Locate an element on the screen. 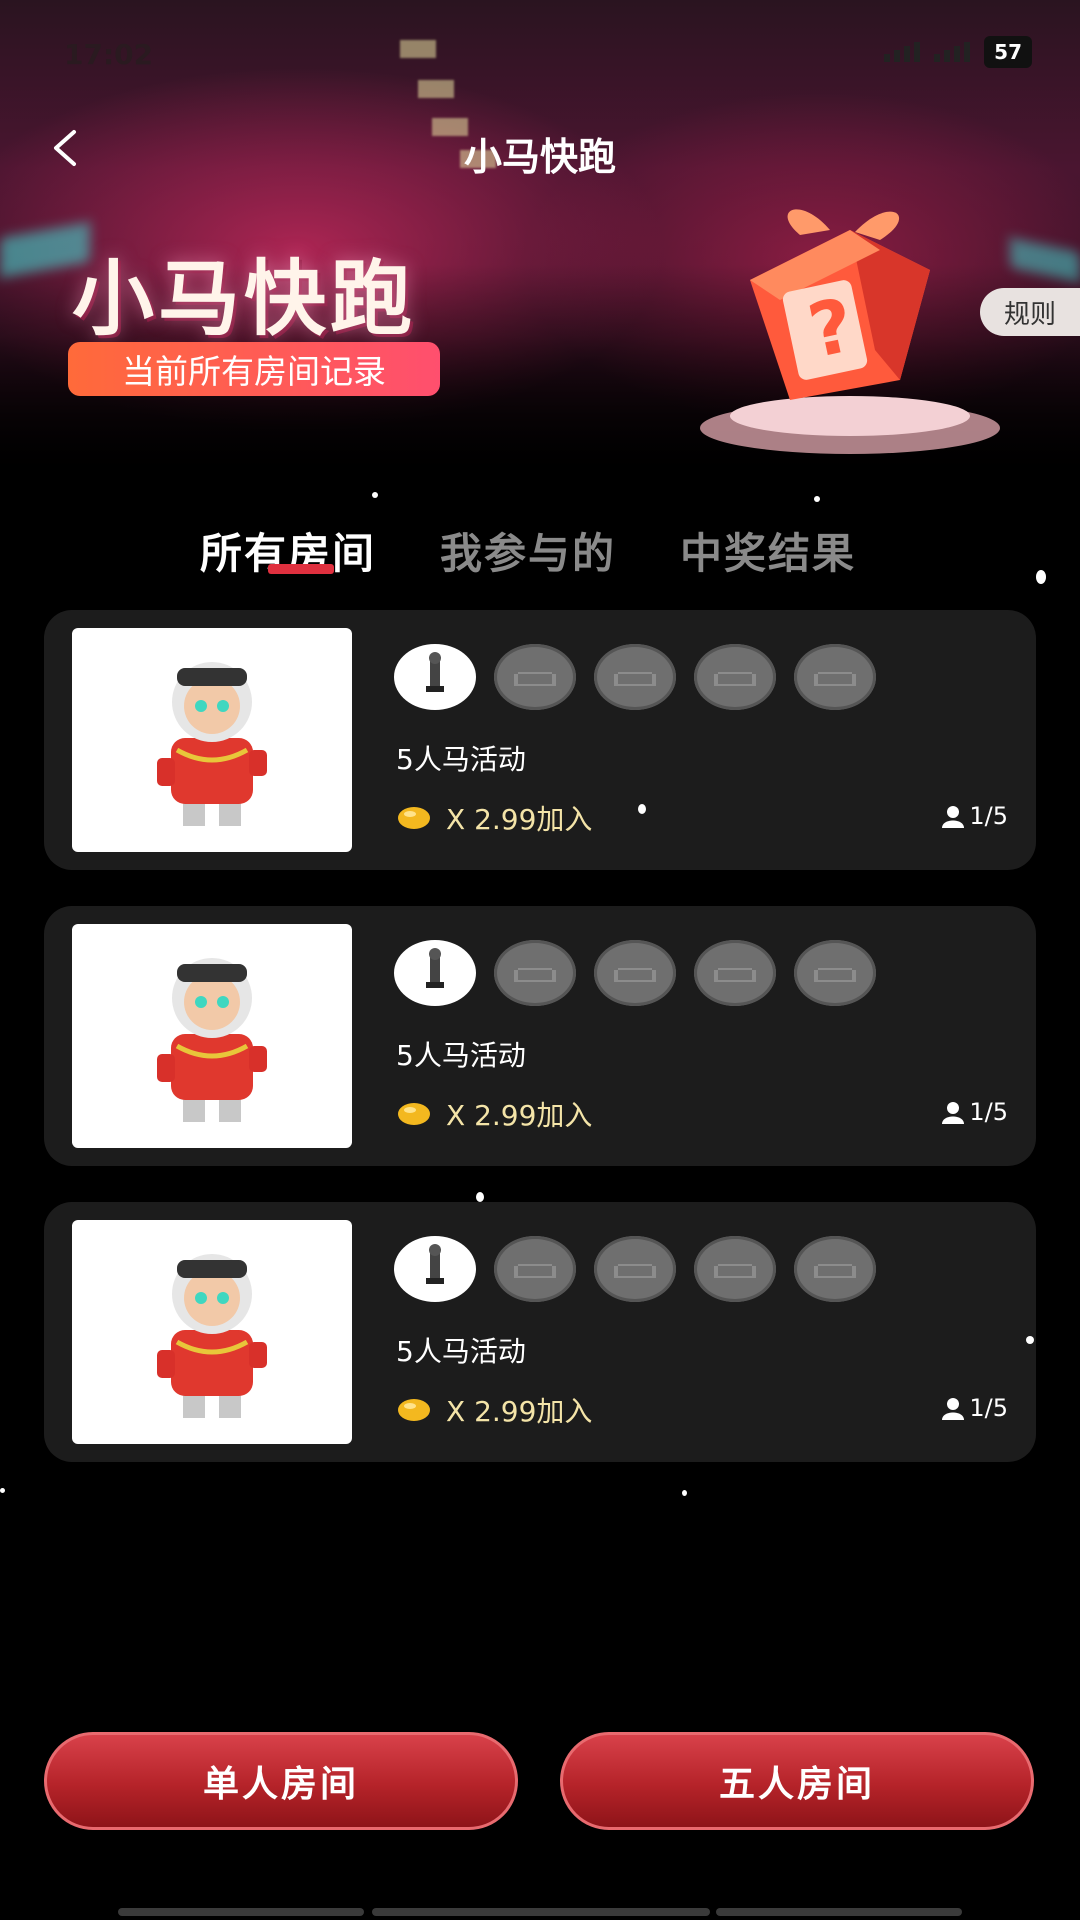 This screenshot has height=1920, width=1080. battery-icon: 57 is located at coordinates (1008, 52).